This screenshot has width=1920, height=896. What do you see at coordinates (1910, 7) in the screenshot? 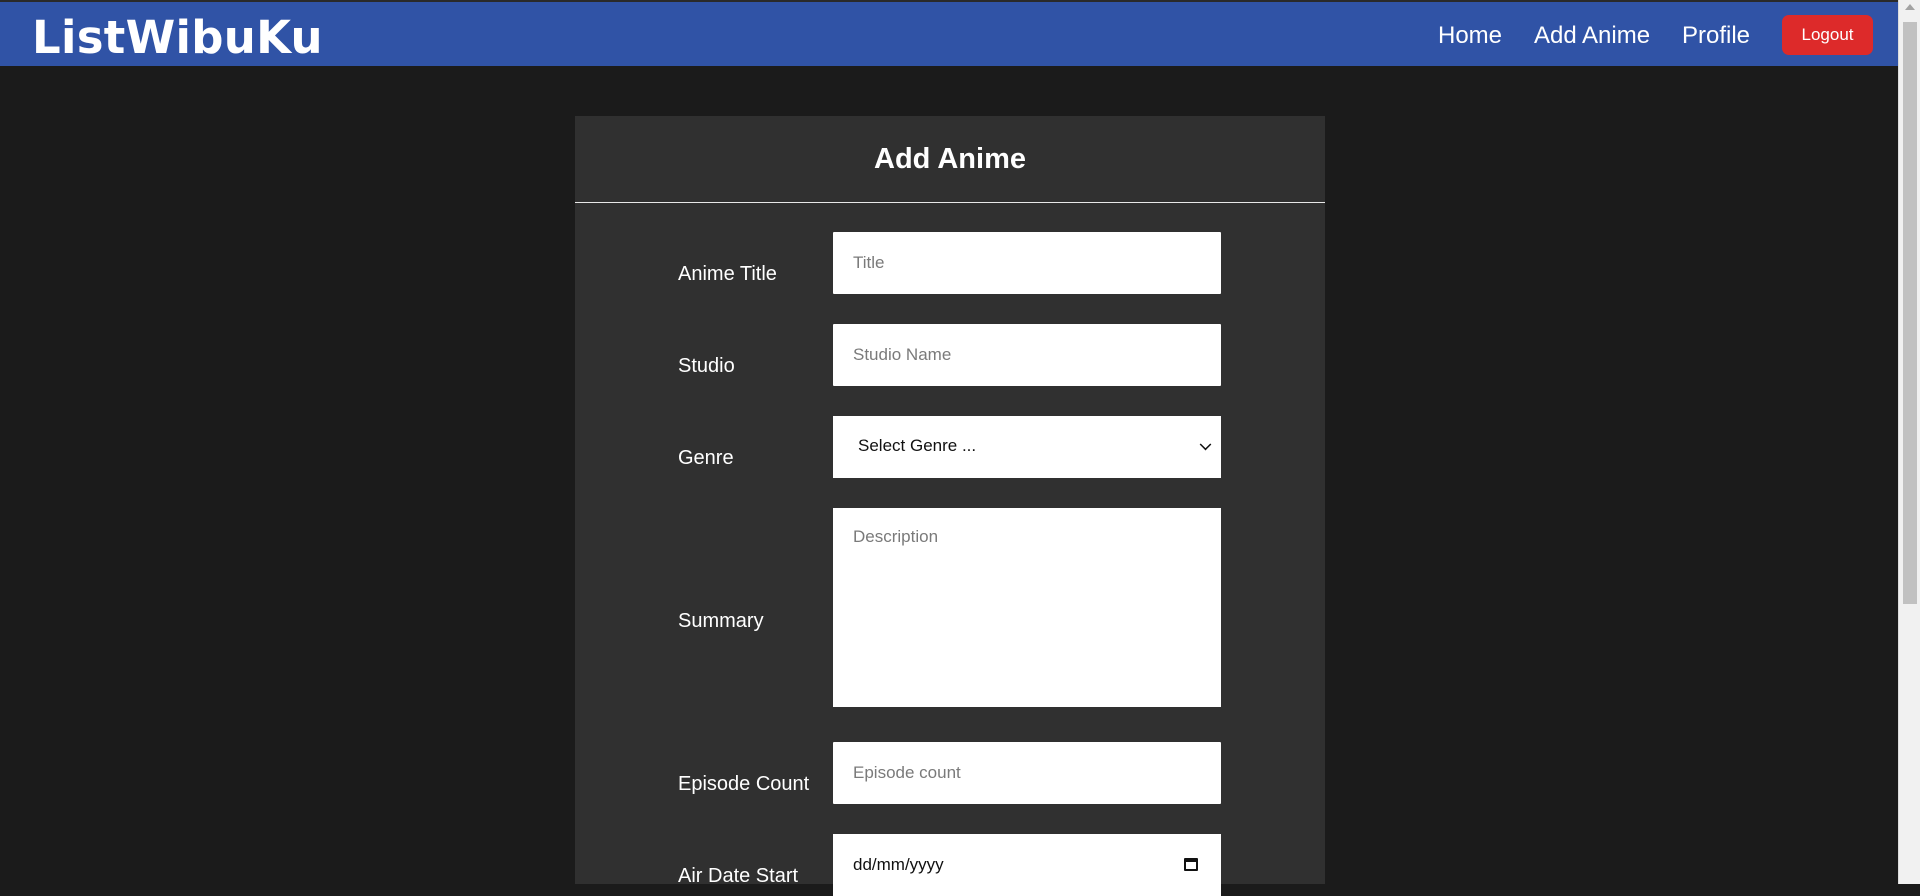
I see `scroll-up-arrow-icon` at bounding box center [1910, 7].